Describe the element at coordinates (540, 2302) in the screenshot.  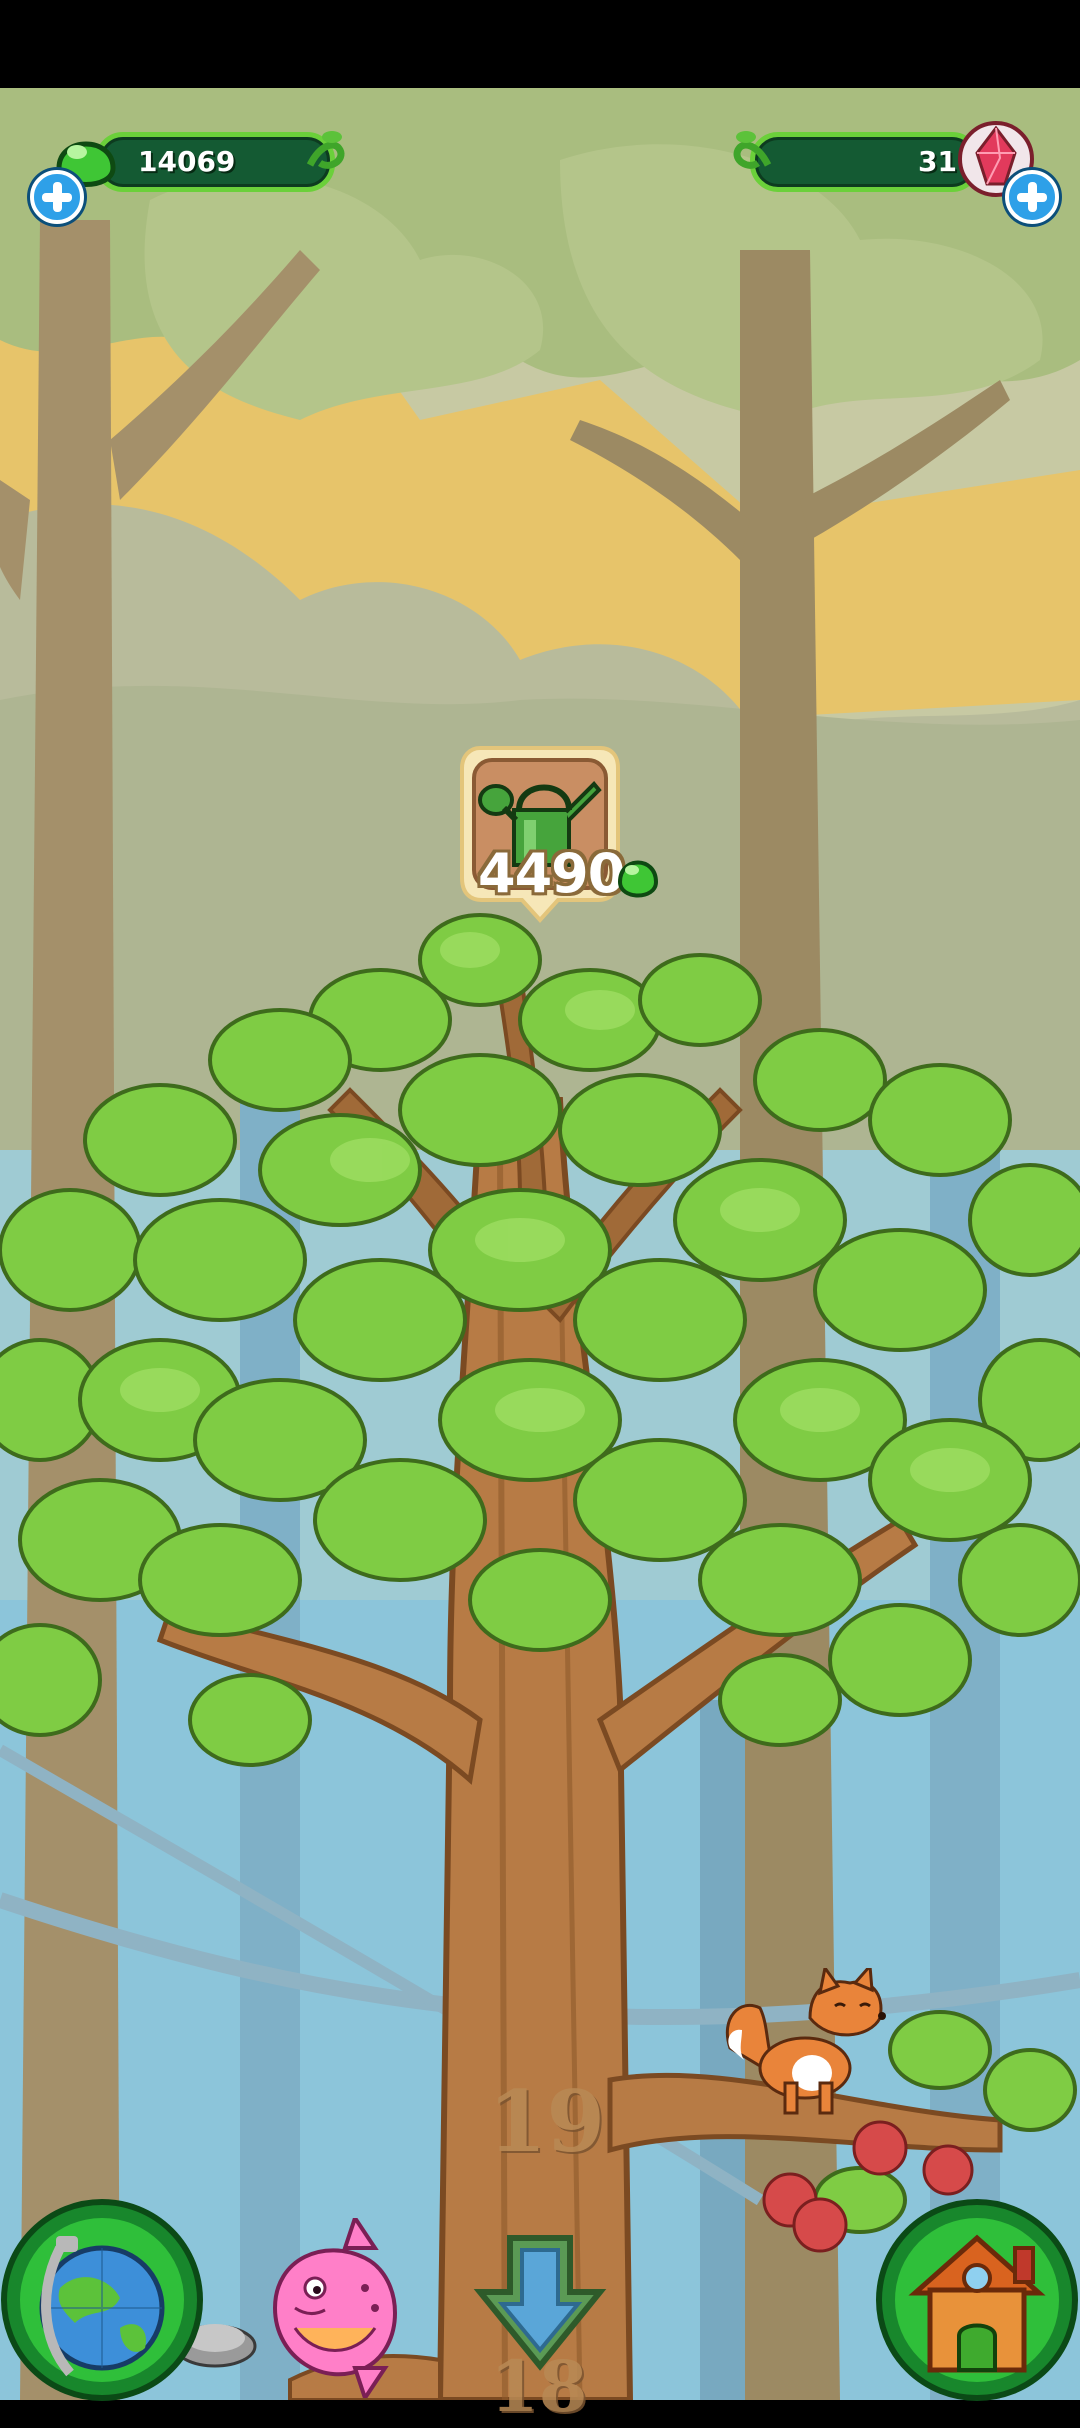
I see `arrow-down-icon` at that location.